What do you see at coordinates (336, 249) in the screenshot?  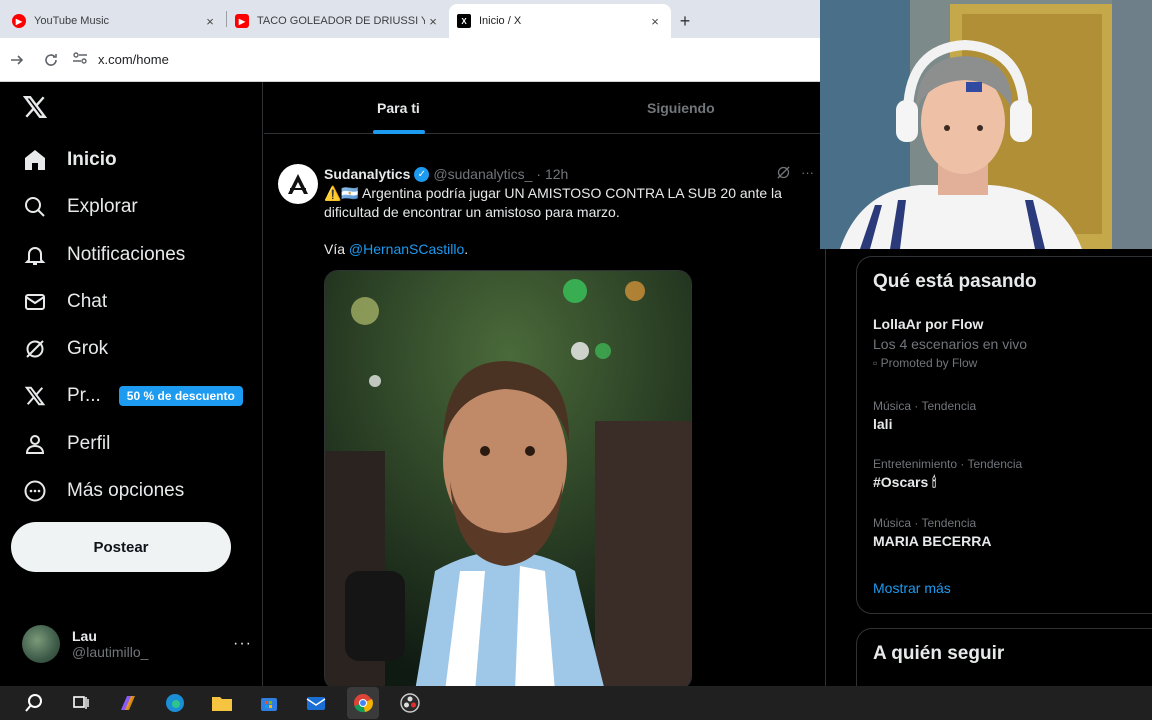 I see `via-prefix: Vía` at bounding box center [336, 249].